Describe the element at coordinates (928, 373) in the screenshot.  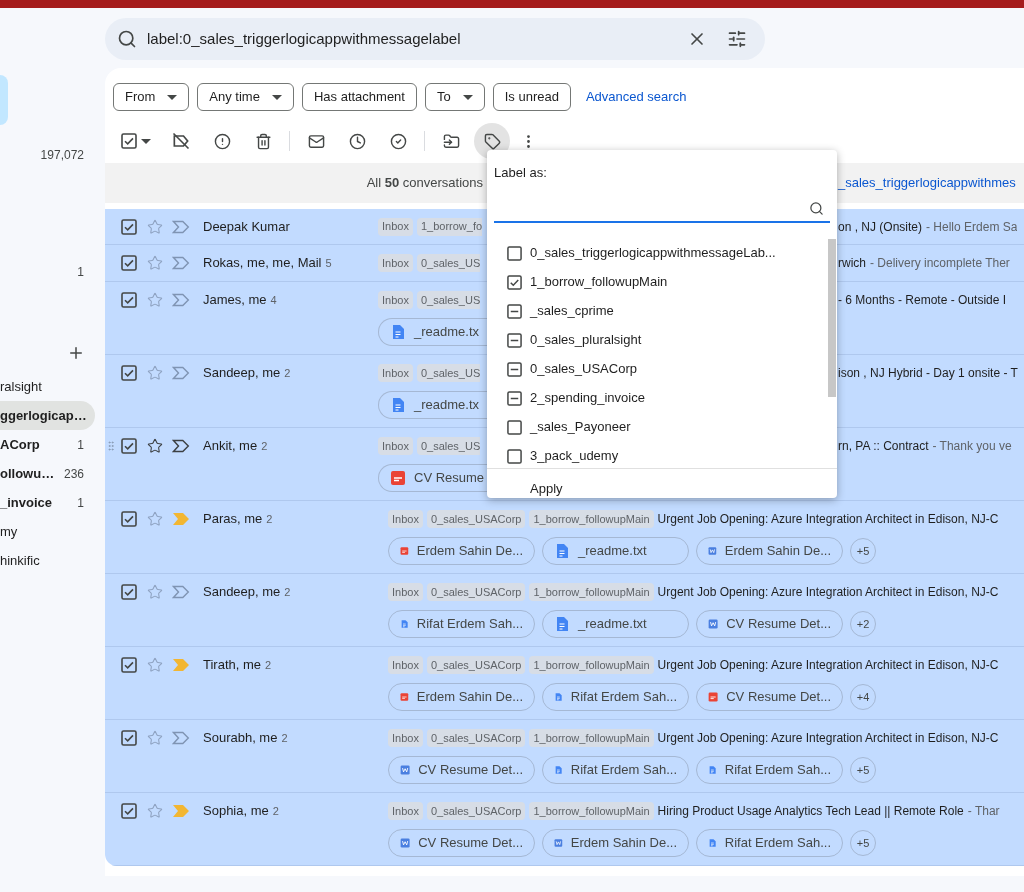
I see `email-subject: ison , NJ Hybrid - Day 1 onsite - T` at that location.